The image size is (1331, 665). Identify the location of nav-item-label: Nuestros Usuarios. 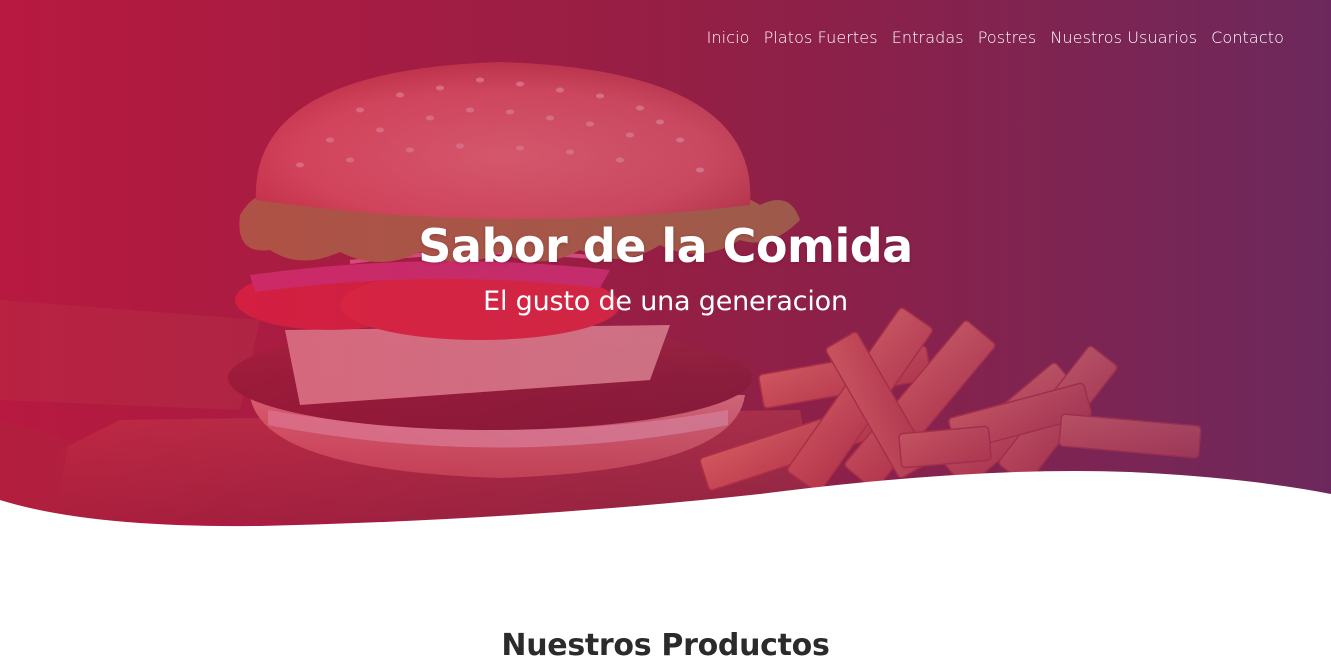
(1124, 37).